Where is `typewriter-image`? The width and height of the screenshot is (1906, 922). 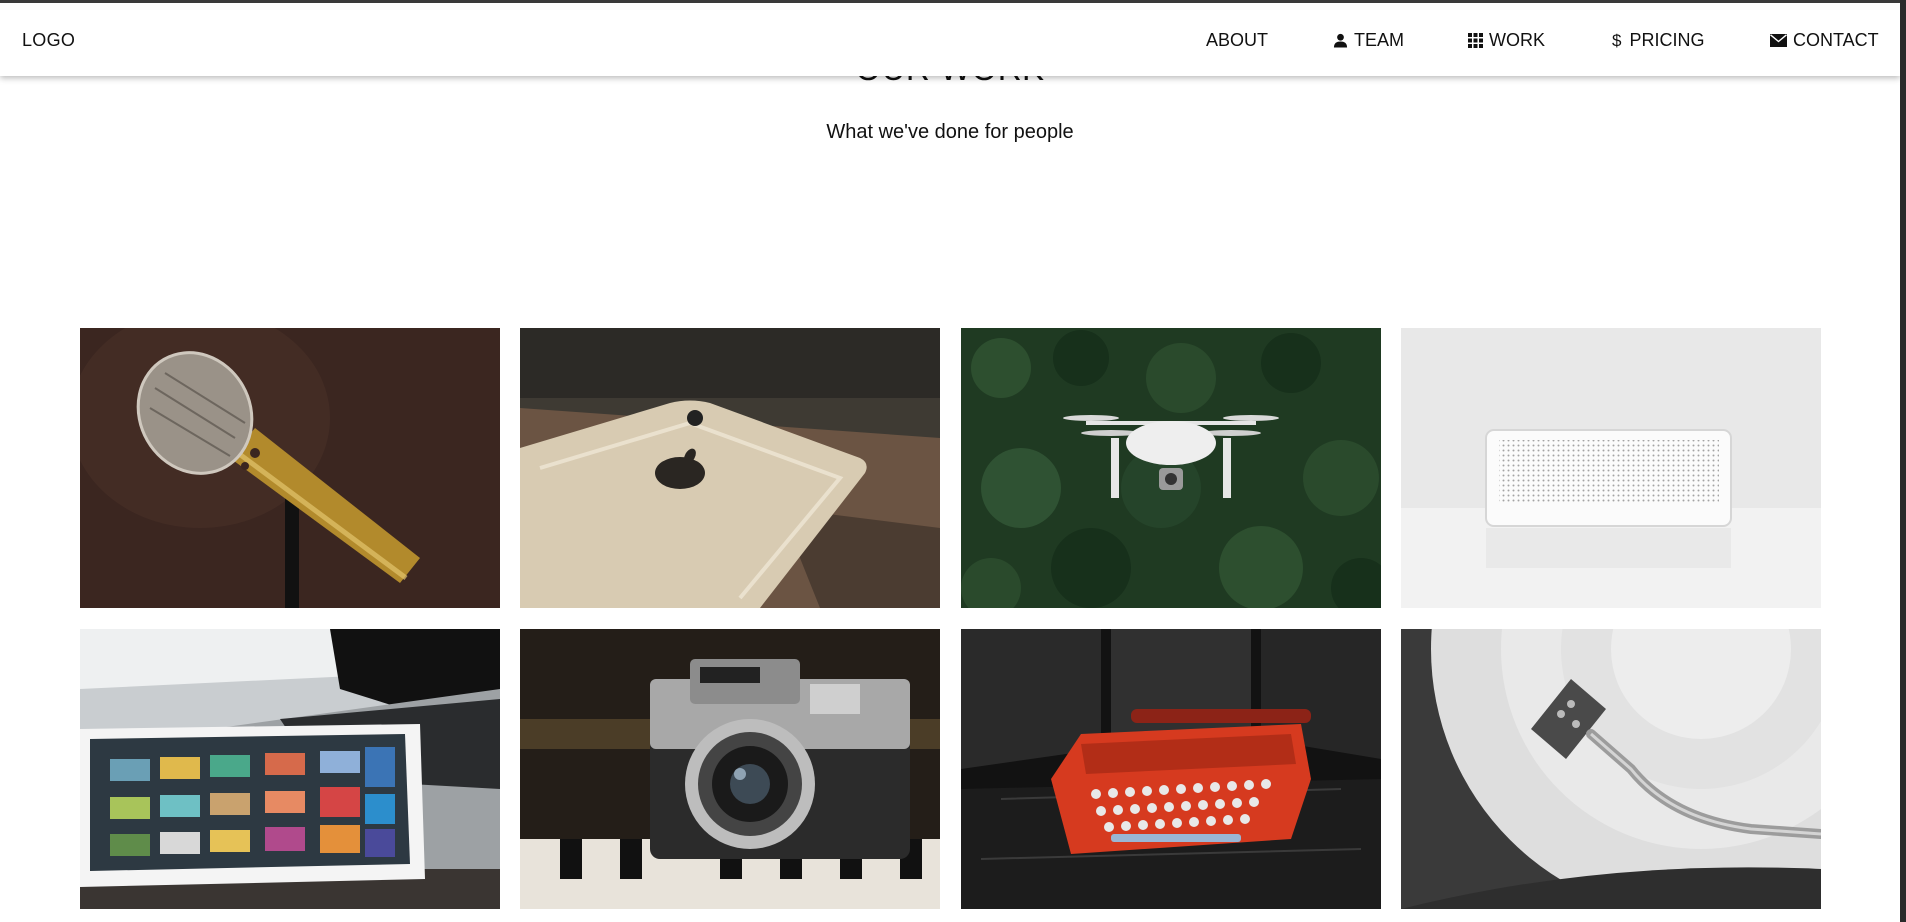
typewriter-image is located at coordinates (1171, 769).